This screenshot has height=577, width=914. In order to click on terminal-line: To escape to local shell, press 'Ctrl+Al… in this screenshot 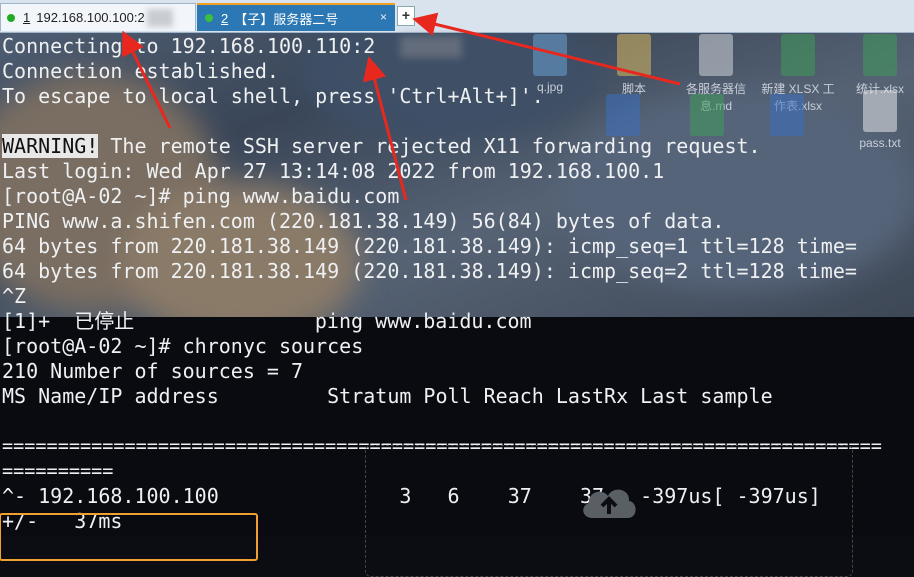, I will do `click(273, 96)`.